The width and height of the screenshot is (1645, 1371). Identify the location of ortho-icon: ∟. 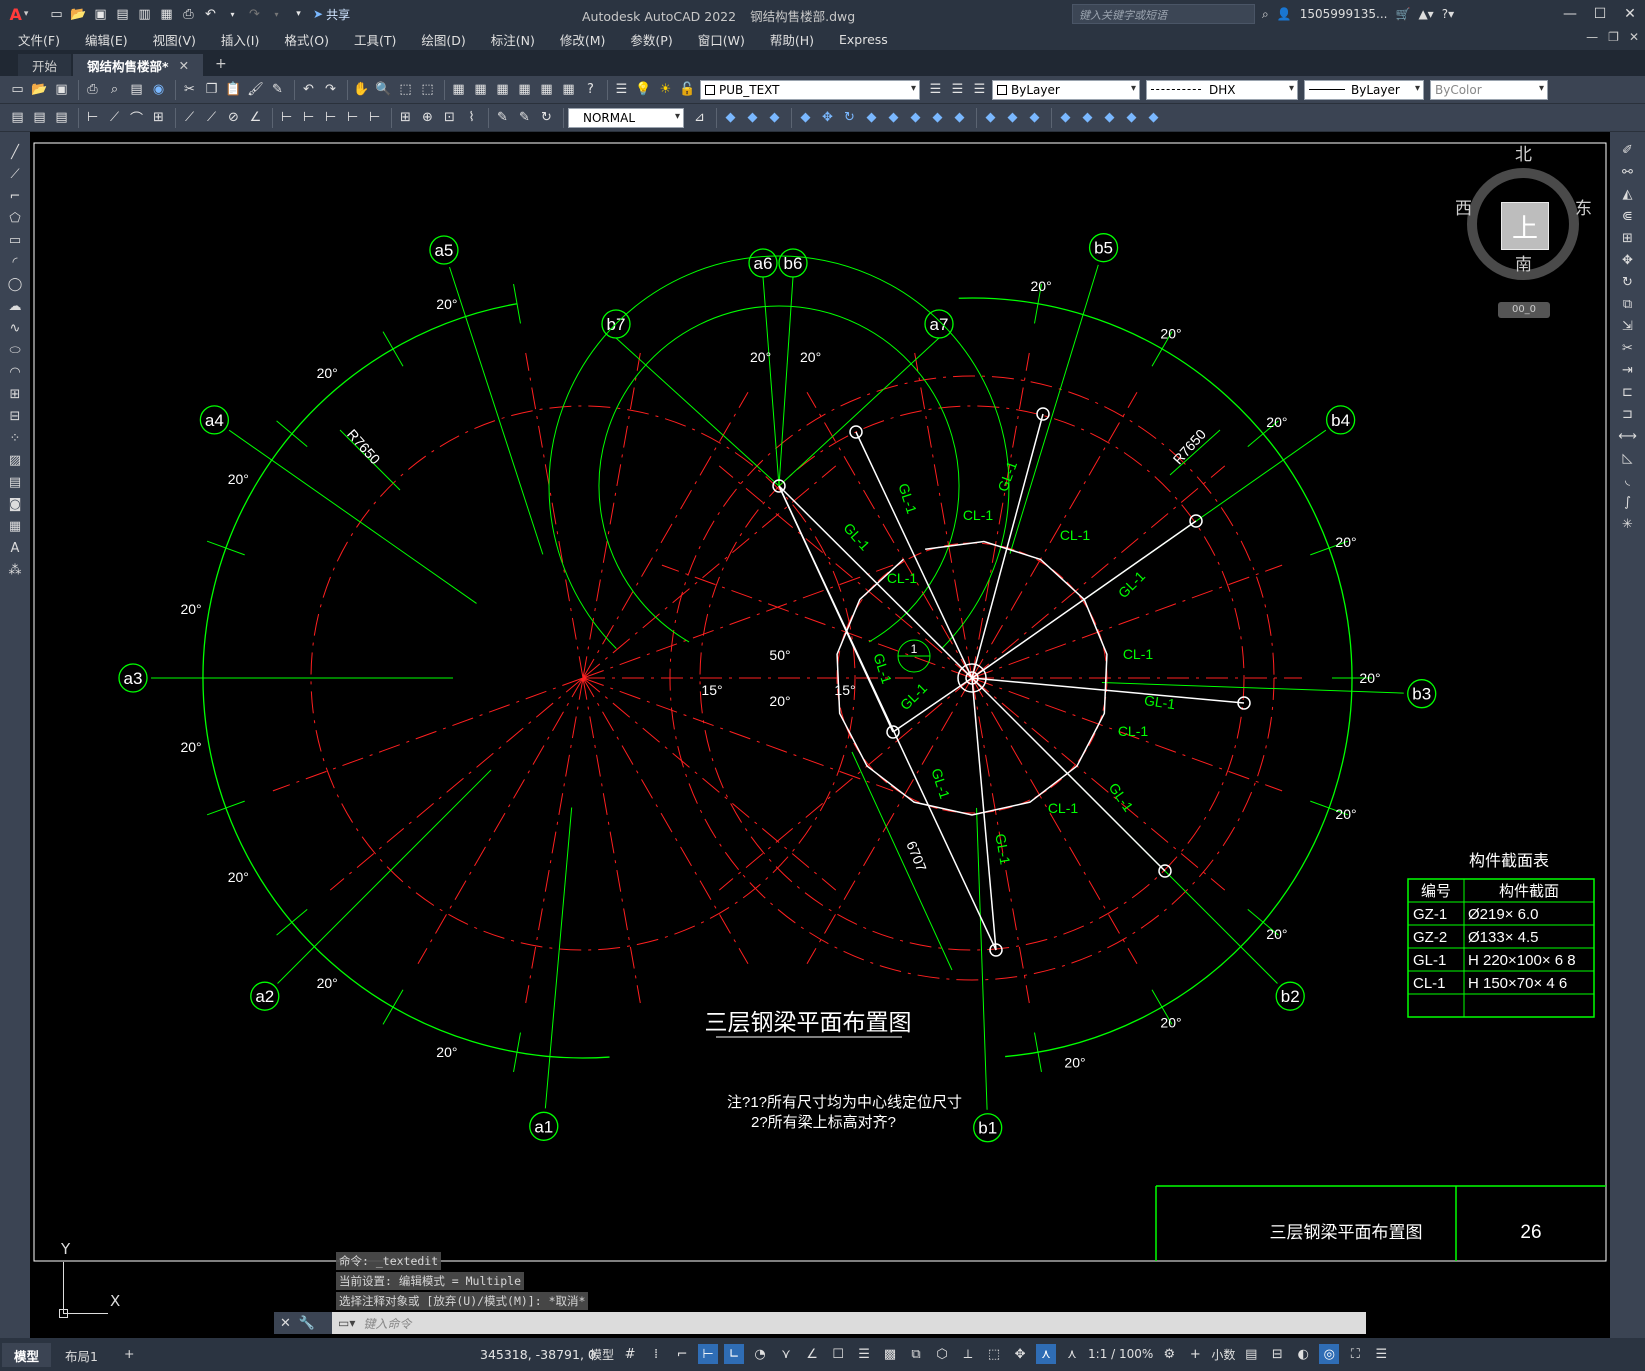
(734, 1354).